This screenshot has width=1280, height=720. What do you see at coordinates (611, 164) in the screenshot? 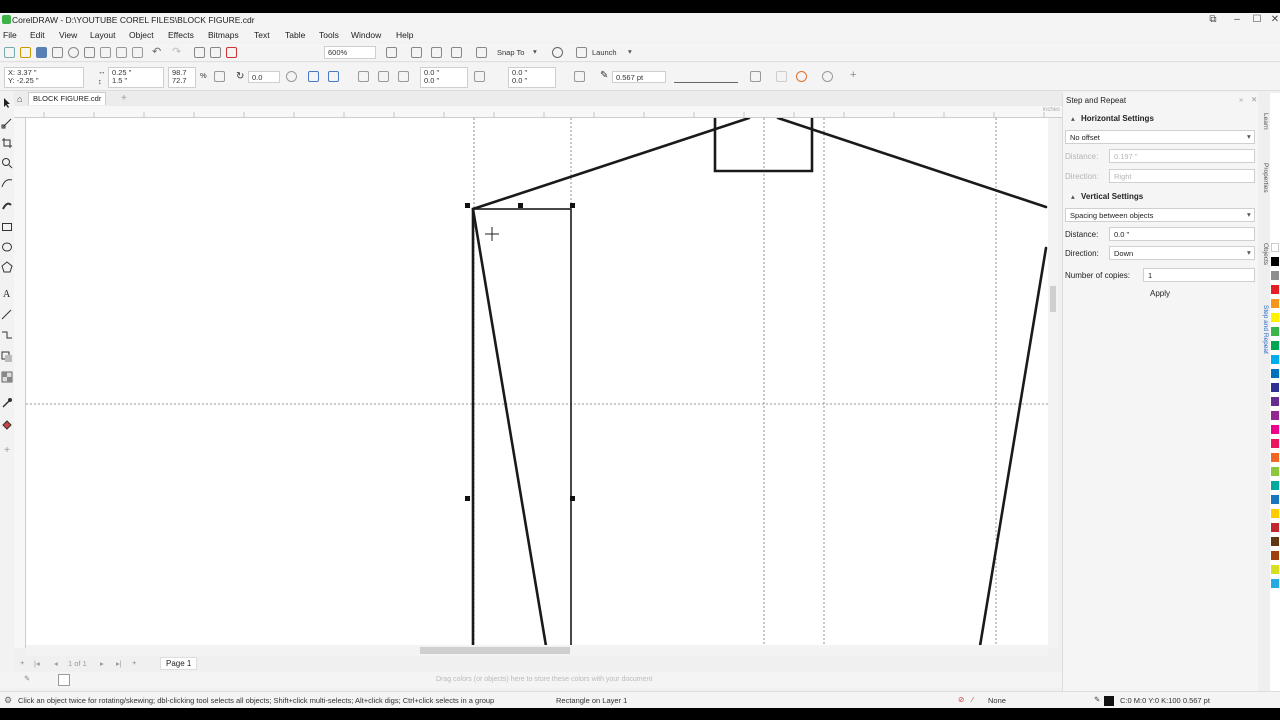
I see `shoulder-line-left` at bounding box center [611, 164].